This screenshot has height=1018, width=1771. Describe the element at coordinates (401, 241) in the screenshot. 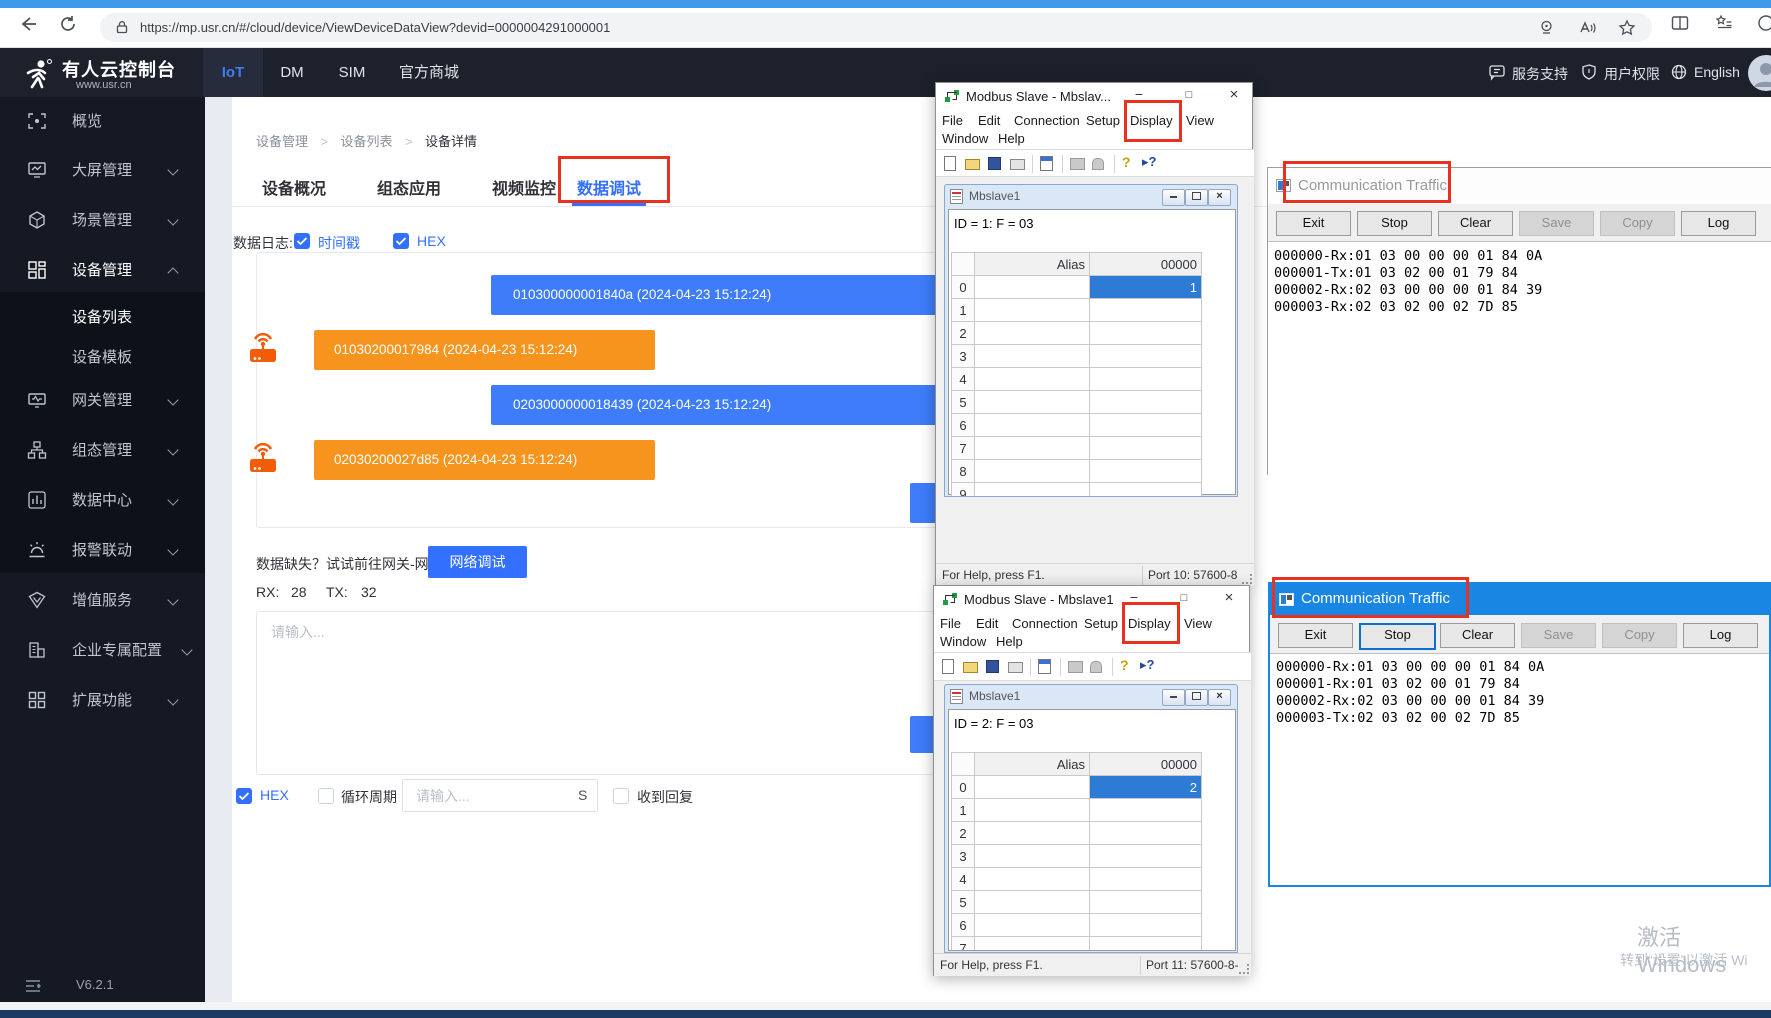

I see `hex-display-checkbox` at that location.